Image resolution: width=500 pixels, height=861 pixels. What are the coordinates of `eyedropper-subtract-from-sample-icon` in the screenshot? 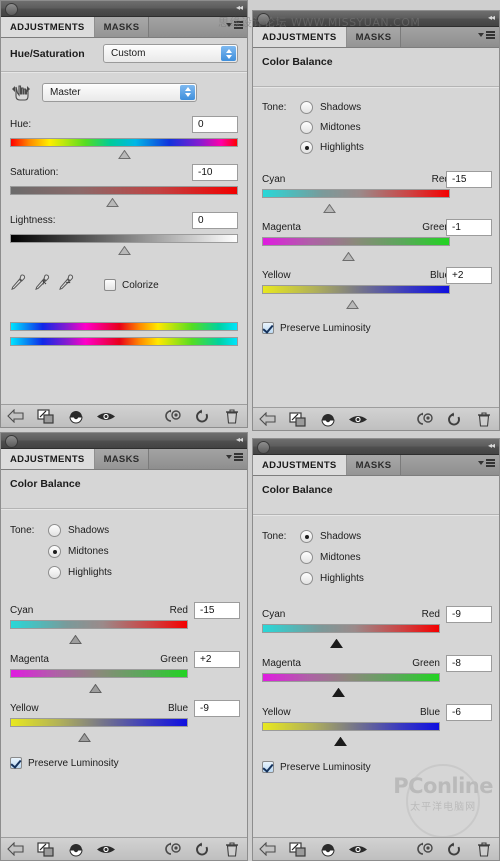 It's located at (70, 285).